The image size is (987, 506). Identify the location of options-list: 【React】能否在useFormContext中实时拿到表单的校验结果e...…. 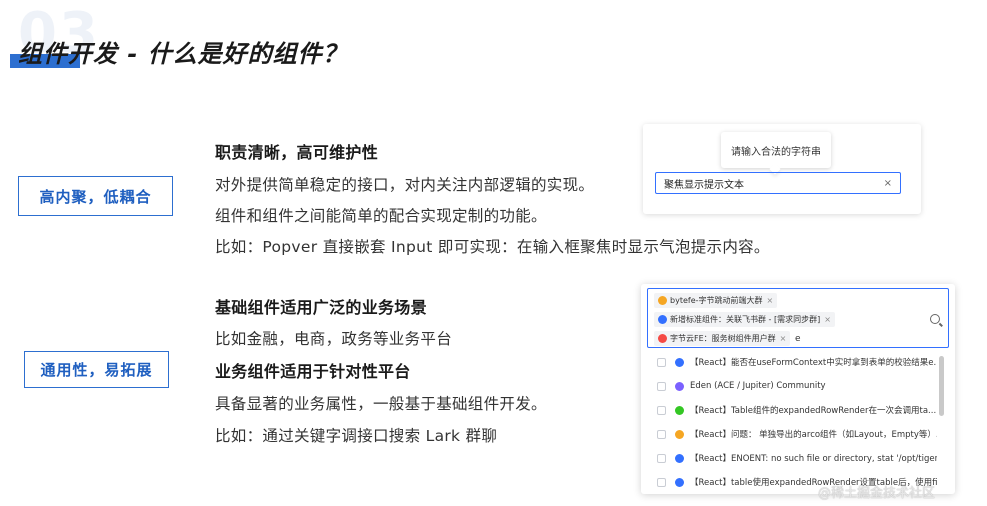
(792, 422).